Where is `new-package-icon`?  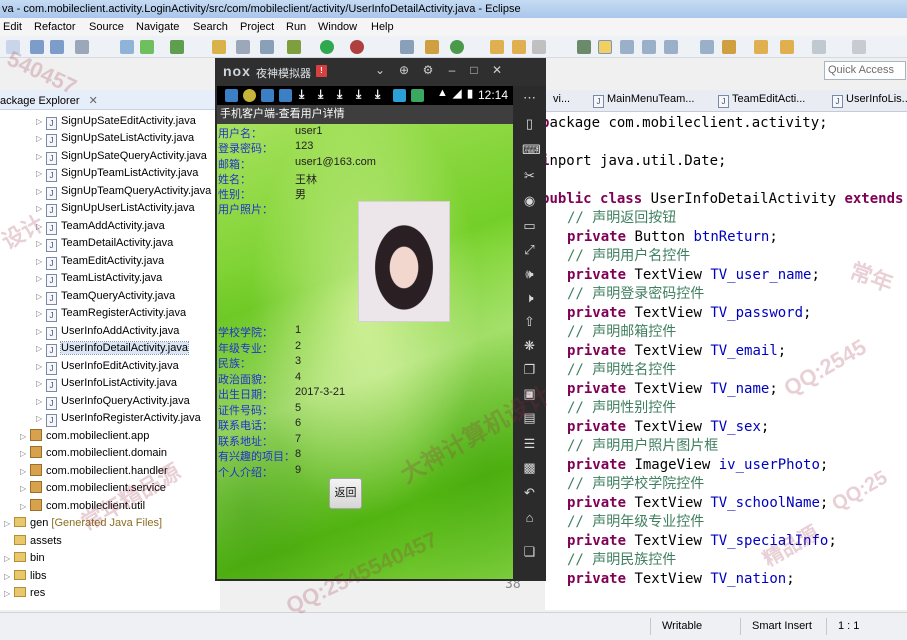
new-package-icon is located at coordinates (457, 47).